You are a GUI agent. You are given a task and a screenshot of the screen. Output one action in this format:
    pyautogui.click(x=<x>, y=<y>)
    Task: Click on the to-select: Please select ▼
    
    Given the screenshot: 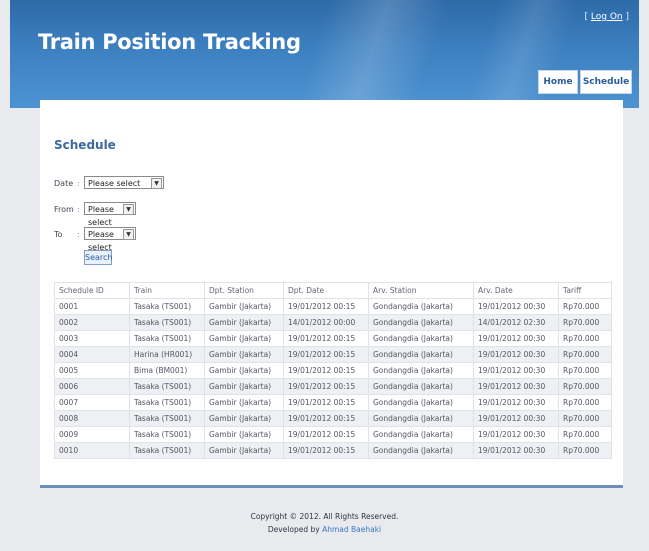 What is the action you would take?
    pyautogui.click(x=110, y=239)
    